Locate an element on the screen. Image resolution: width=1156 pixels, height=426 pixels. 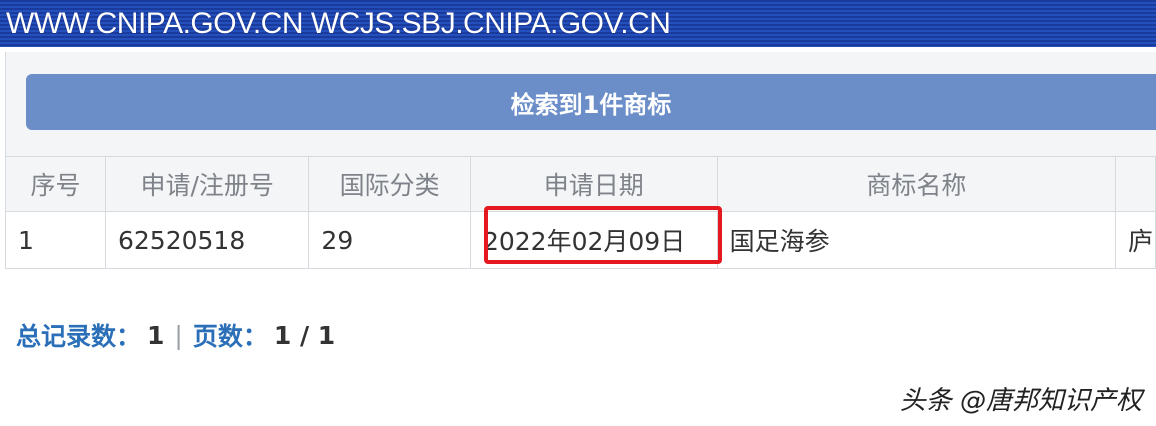
table-row: 1 62520518 29 2022年02月09日 国足海参 庐 is located at coordinates (580, 240).